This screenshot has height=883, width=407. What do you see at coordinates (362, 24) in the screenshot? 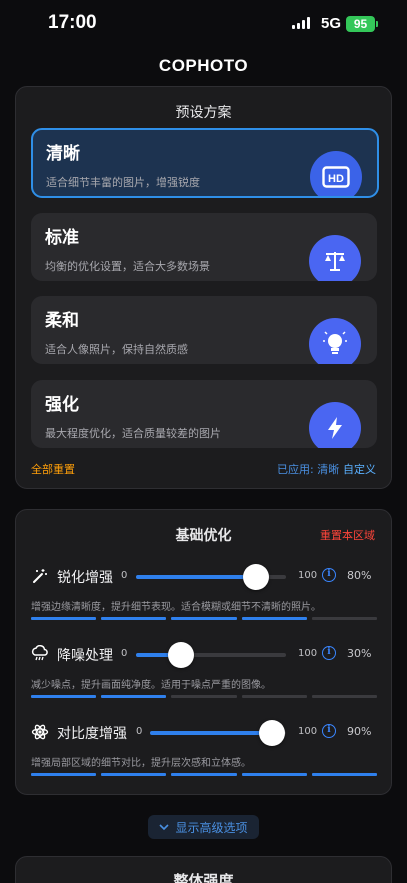
I see `battery-icon: 95` at bounding box center [362, 24].